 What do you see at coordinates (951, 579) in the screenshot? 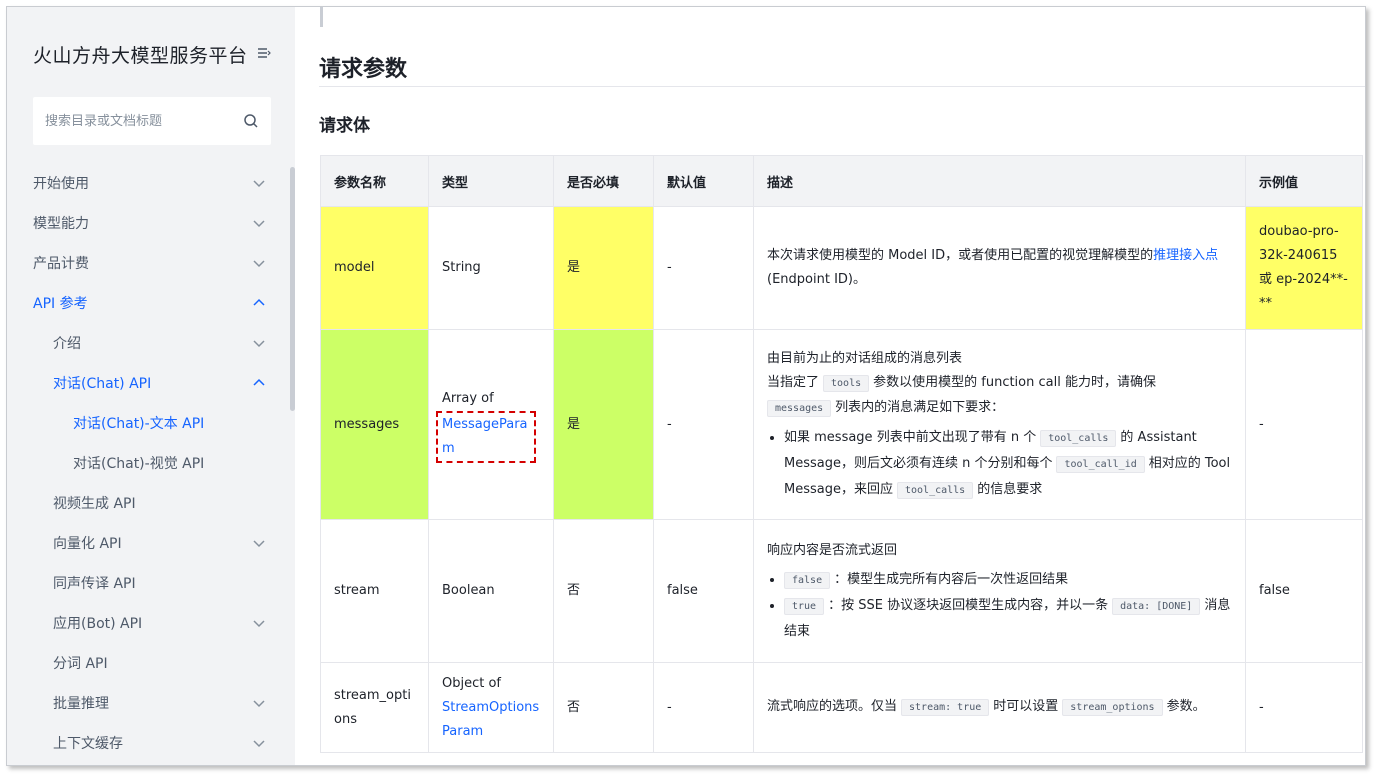
I see `desc-text: ：模型生成完所有内容后一次性返回结果` at bounding box center [951, 579].